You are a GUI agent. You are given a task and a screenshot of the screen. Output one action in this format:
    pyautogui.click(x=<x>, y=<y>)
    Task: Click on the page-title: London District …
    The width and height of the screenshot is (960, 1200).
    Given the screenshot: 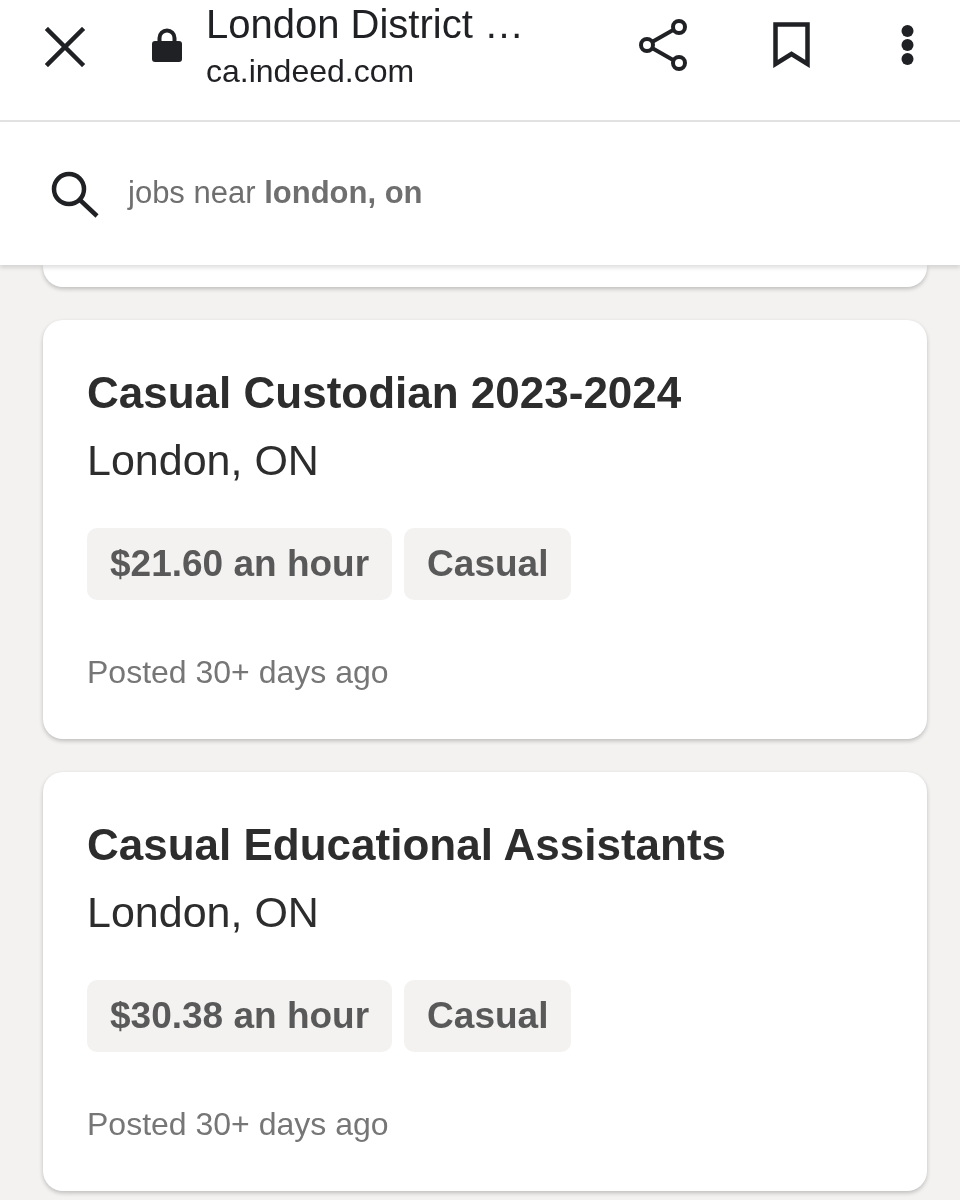 What is the action you would take?
    pyautogui.click(x=365, y=24)
    